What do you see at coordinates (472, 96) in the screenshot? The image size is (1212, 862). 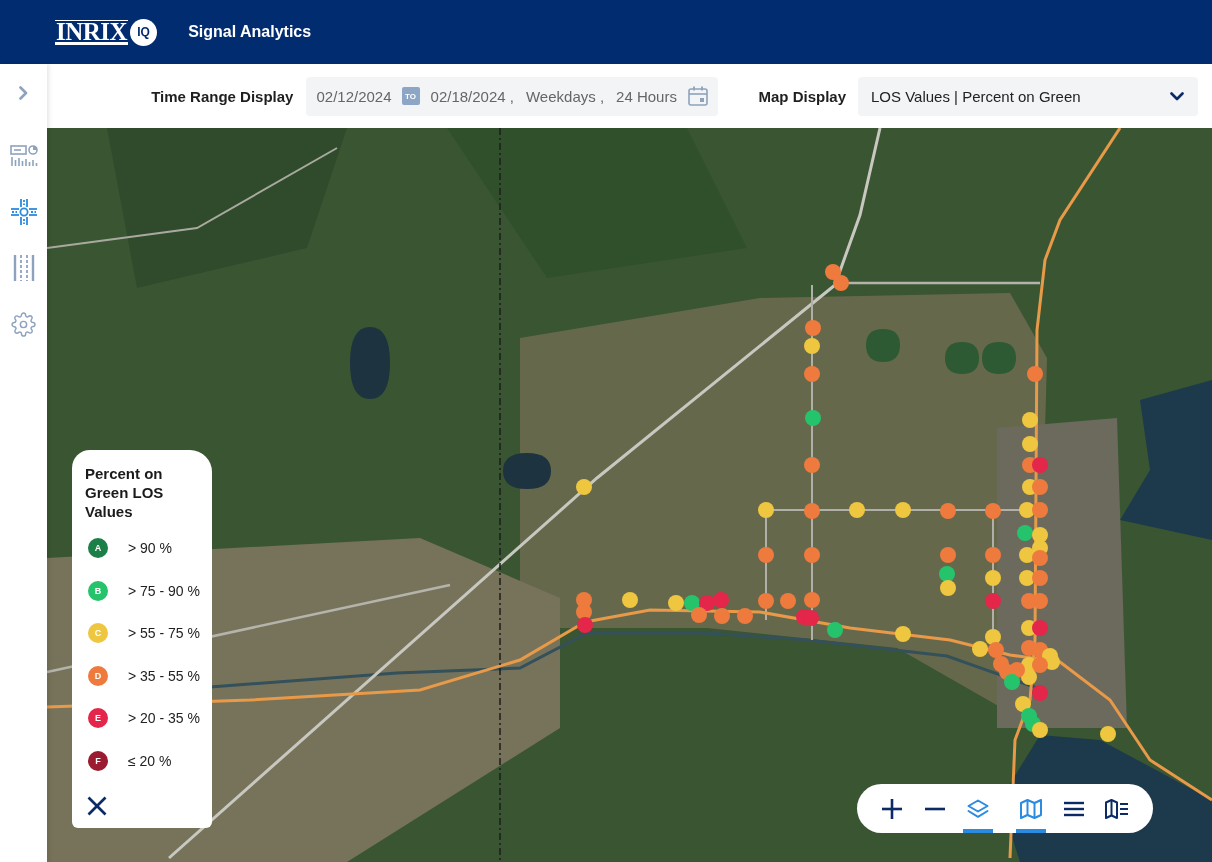 I see `end-date: 02/18/2024 ,` at bounding box center [472, 96].